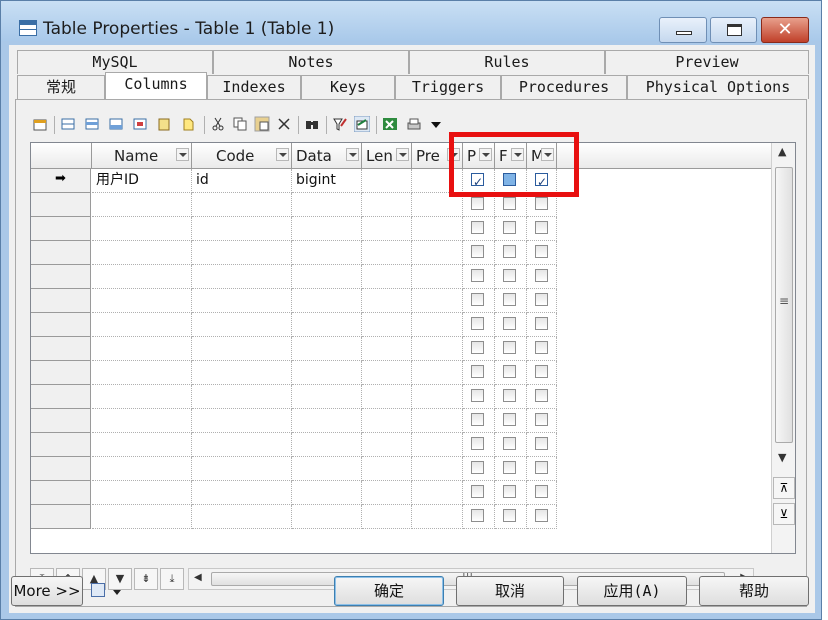  I want to click on column-header-length: Len, so click(387, 156).